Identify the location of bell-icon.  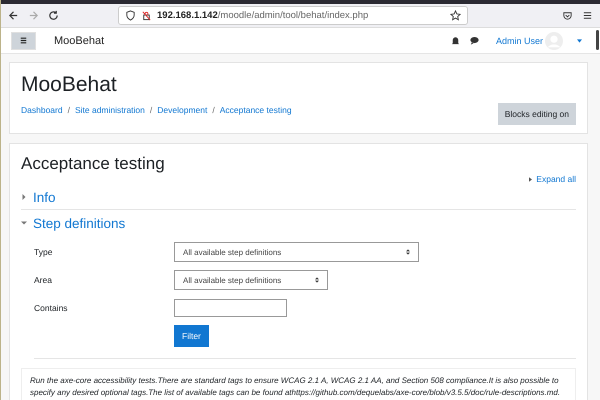
(455, 40).